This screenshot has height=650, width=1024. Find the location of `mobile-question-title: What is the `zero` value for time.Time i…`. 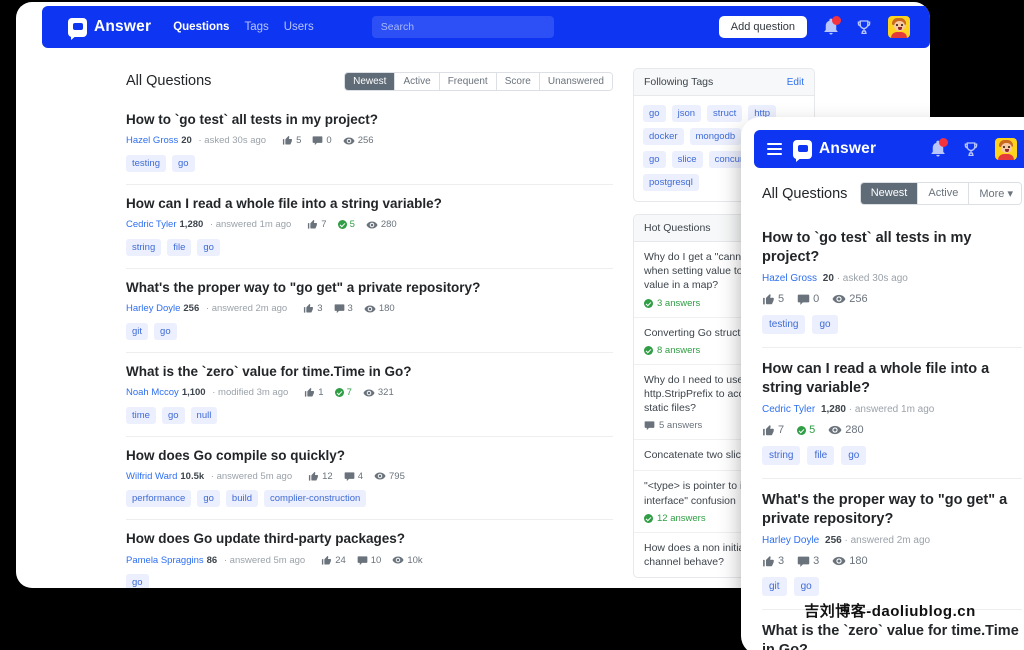

mobile-question-title: What is the `zero` value for time.Time i… is located at coordinates (892, 636).